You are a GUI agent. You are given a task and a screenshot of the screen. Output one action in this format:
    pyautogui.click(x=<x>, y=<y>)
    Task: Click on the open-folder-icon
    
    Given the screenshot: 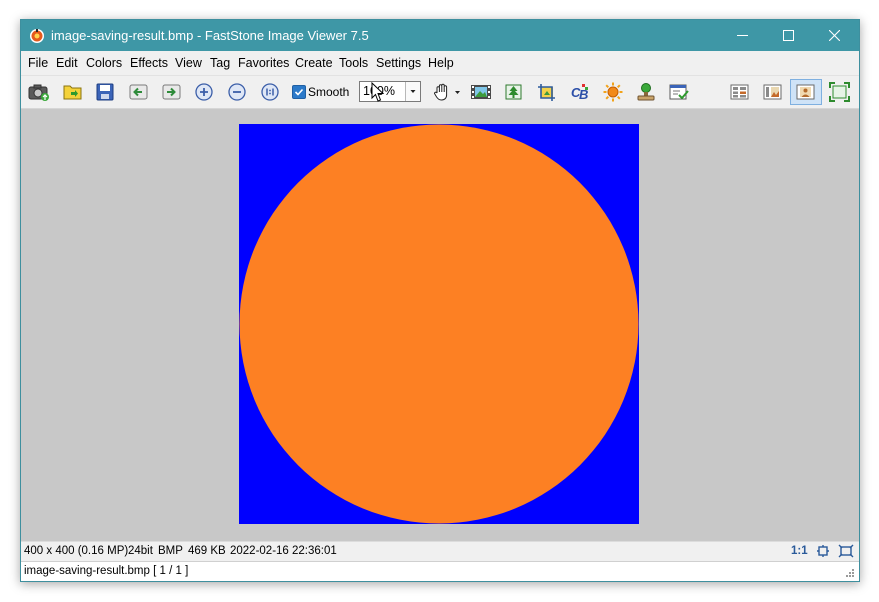 What is the action you would take?
    pyautogui.click(x=72, y=92)
    